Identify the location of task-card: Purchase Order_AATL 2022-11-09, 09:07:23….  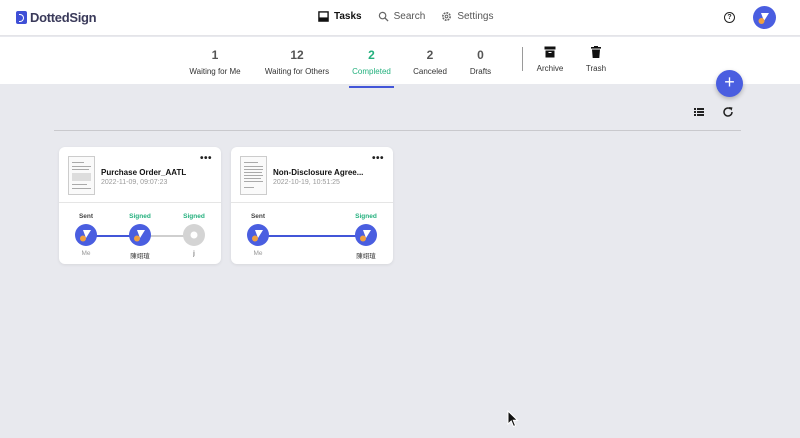
(140, 205).